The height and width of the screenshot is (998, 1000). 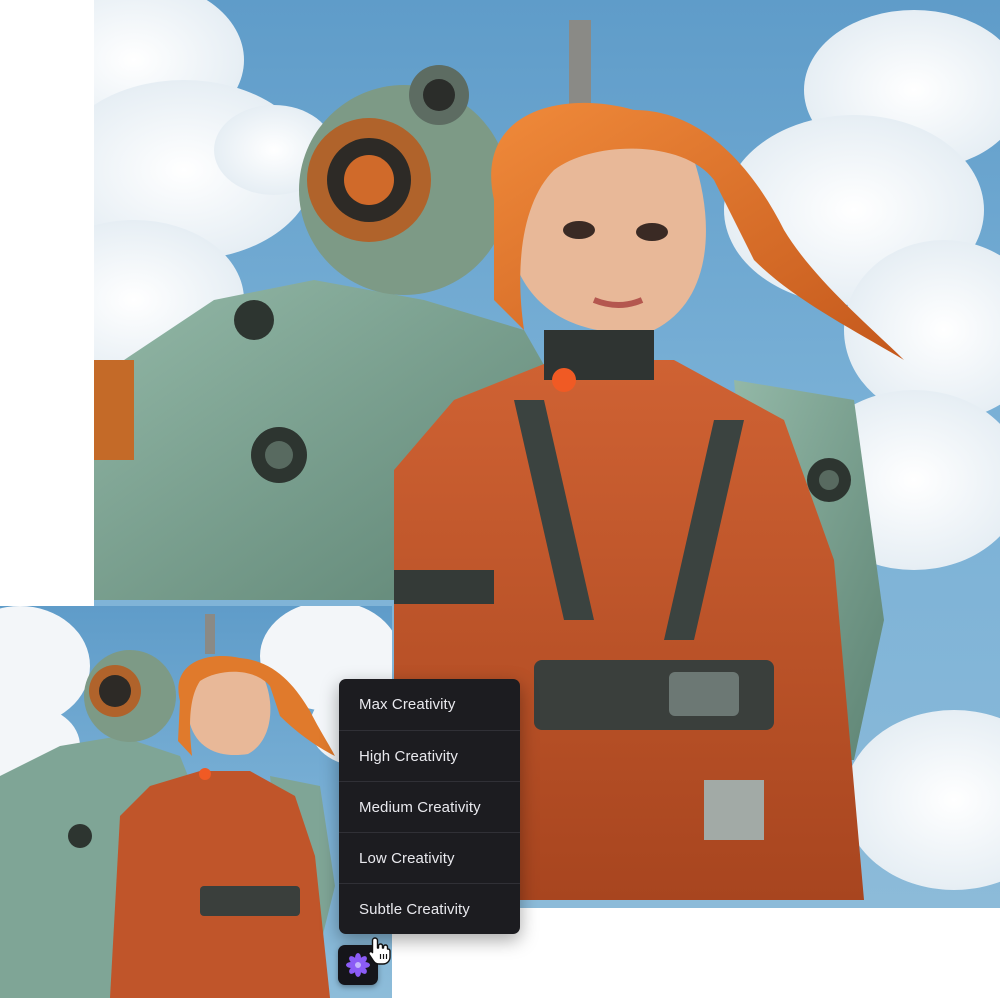 I want to click on menu-item-high-creativity: High Creativity, so click(x=429, y=755).